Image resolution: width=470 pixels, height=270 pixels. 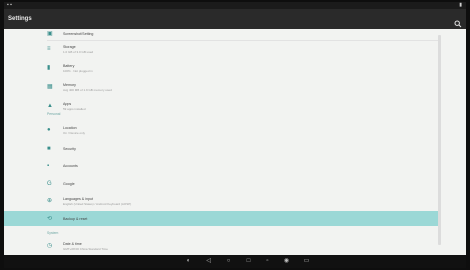 What do you see at coordinates (221, 34) in the screenshot?
I see `settings-item-screenshot: ▣ Screenshot/Setting` at bounding box center [221, 34].